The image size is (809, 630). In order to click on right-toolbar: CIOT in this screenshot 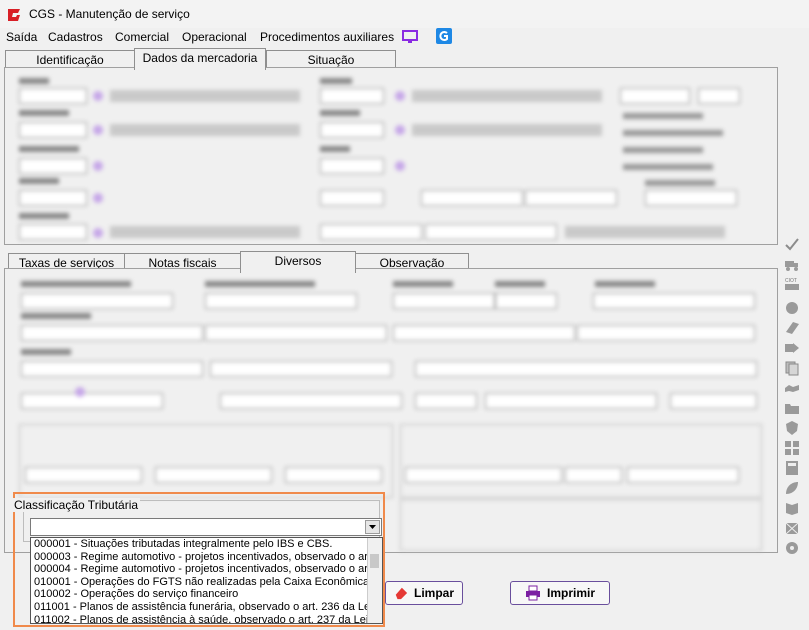, I will do `click(793, 397)`.